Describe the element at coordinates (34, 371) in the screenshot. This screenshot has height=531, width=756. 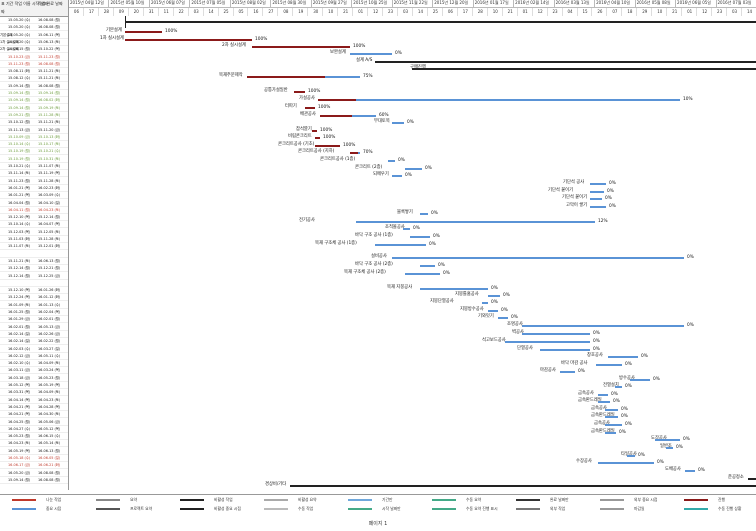
I see `task-row: 16-03-11 (금) 16-03-24 (목)` at that location.